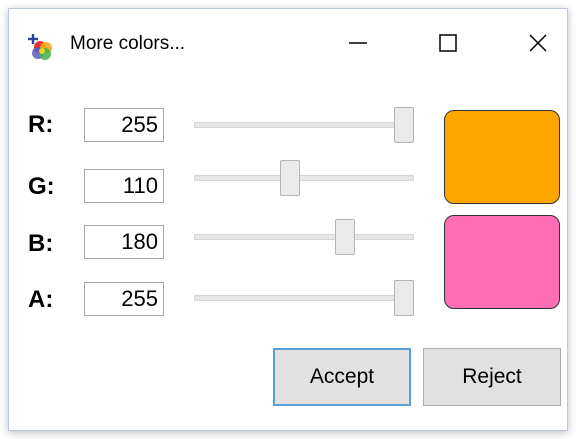  What do you see at coordinates (42, 48) in the screenshot?
I see `color-palette-icon` at bounding box center [42, 48].